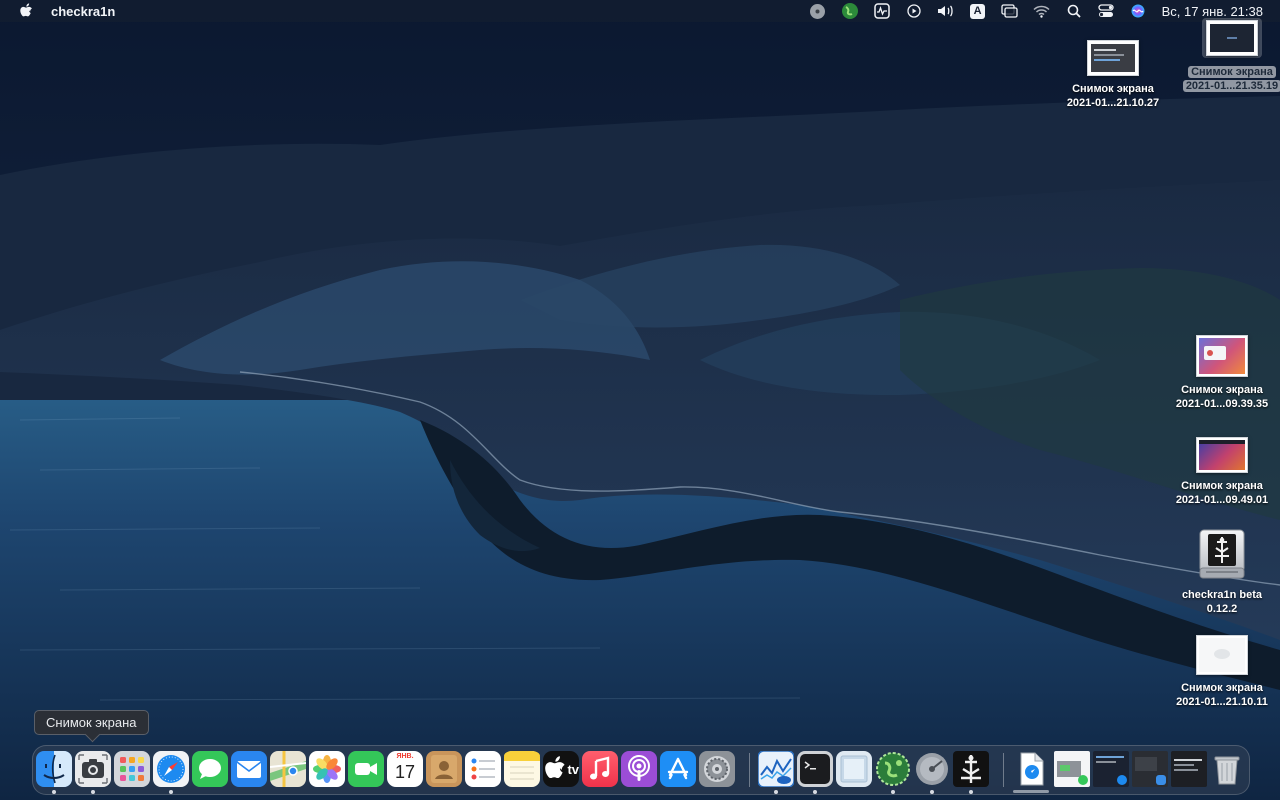 The image size is (1280, 800). Describe the element at coordinates (366, 769) in the screenshot. I see `facetime-icon` at that location.